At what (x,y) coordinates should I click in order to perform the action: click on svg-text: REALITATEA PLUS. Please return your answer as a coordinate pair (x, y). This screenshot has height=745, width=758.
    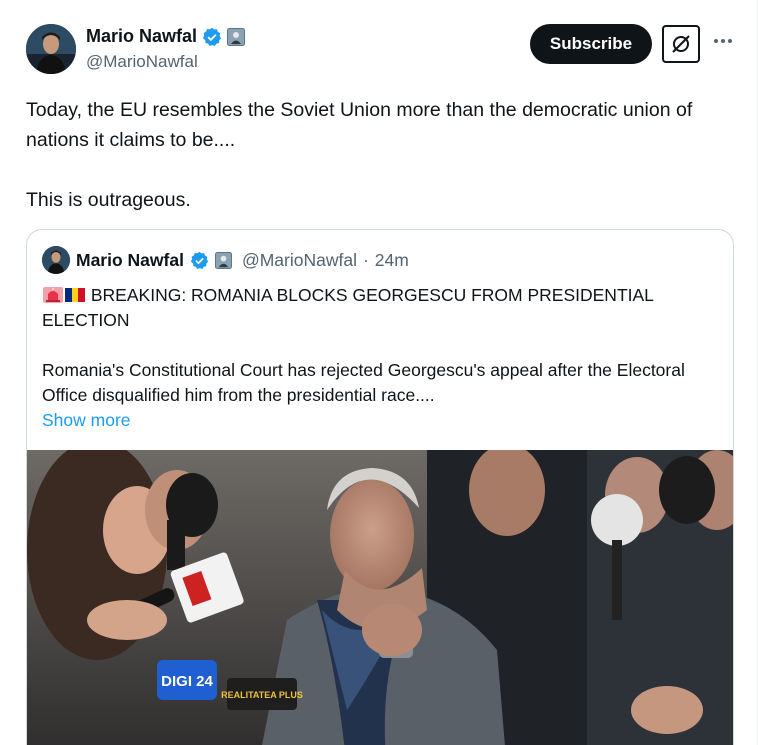
    Looking at the image, I should click on (262, 695).